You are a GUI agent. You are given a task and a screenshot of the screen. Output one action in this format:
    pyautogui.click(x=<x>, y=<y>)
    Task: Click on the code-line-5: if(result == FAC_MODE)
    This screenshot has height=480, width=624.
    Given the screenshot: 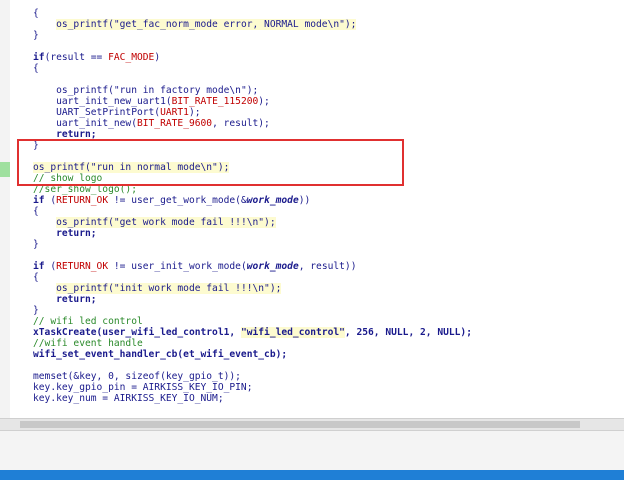 What is the action you would take?
    pyautogui.click(x=97, y=57)
    